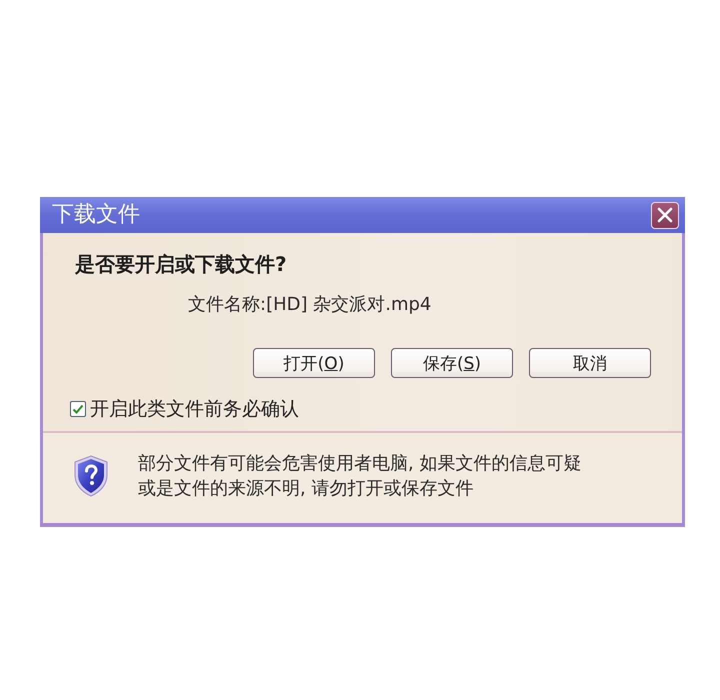  Describe the element at coordinates (96, 215) in the screenshot. I see `window-title: 下载文件` at that location.